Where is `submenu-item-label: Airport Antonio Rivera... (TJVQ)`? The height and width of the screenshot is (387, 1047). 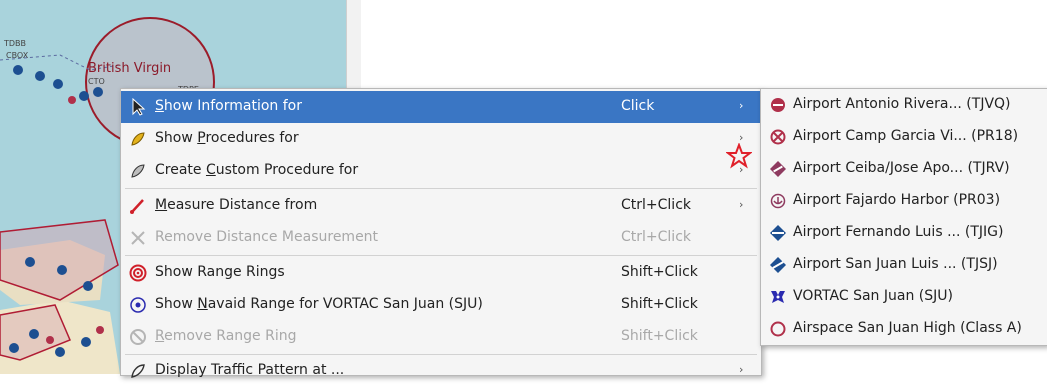
submenu-item-label: Airport Antonio Rivera... (TJVQ) is located at coordinates (902, 104).